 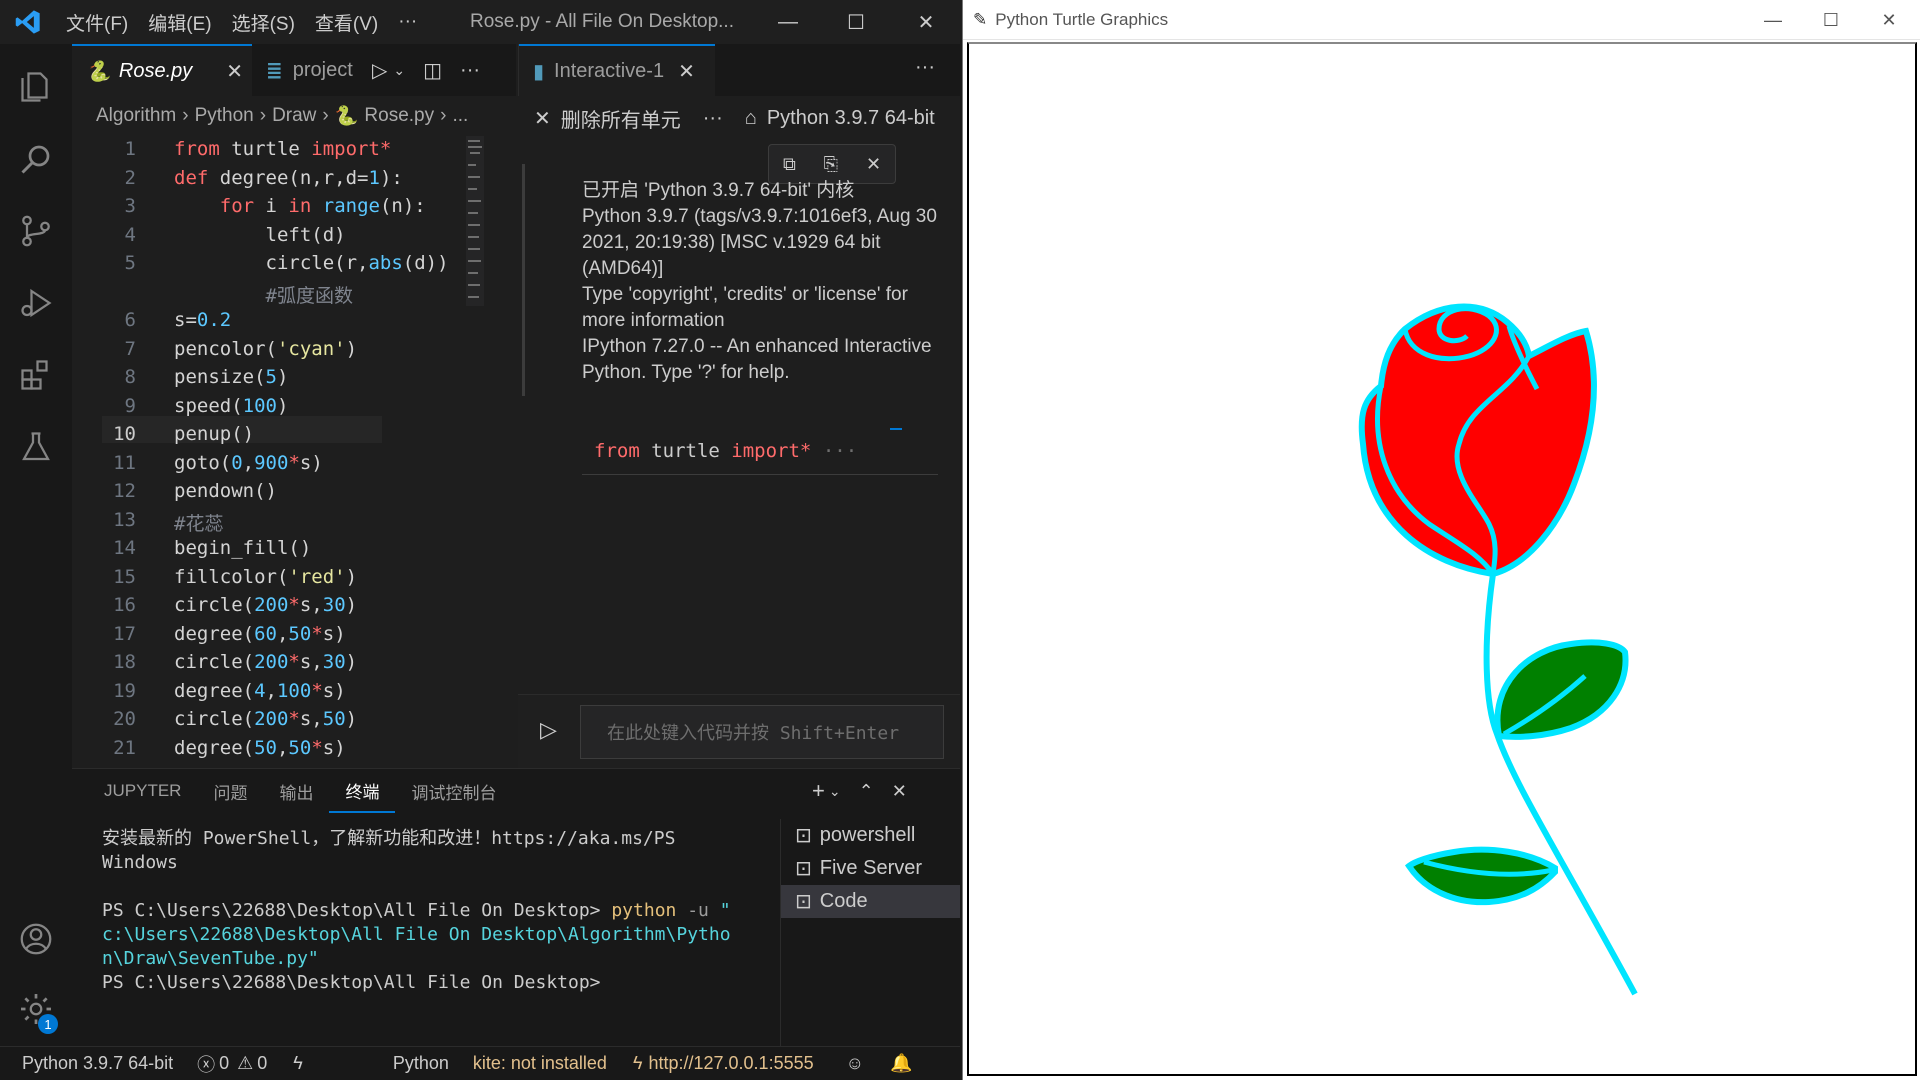 I want to click on maximize-panel-icon: ⌃, so click(x=866, y=791).